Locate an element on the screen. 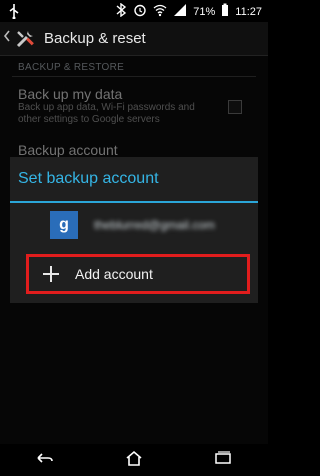 Image resolution: width=320 pixels, height=476 pixels. battery-percent: 71% is located at coordinates (204, 11).